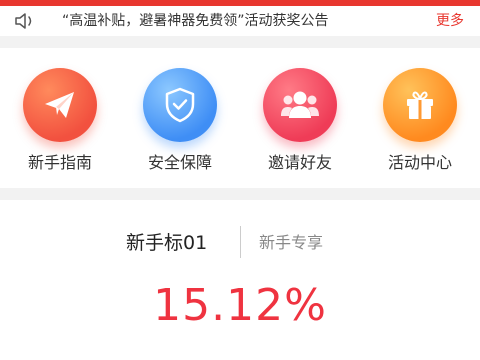 This screenshot has width=480, height=360. What do you see at coordinates (420, 105) in the screenshot?
I see `gift-icon` at bounding box center [420, 105].